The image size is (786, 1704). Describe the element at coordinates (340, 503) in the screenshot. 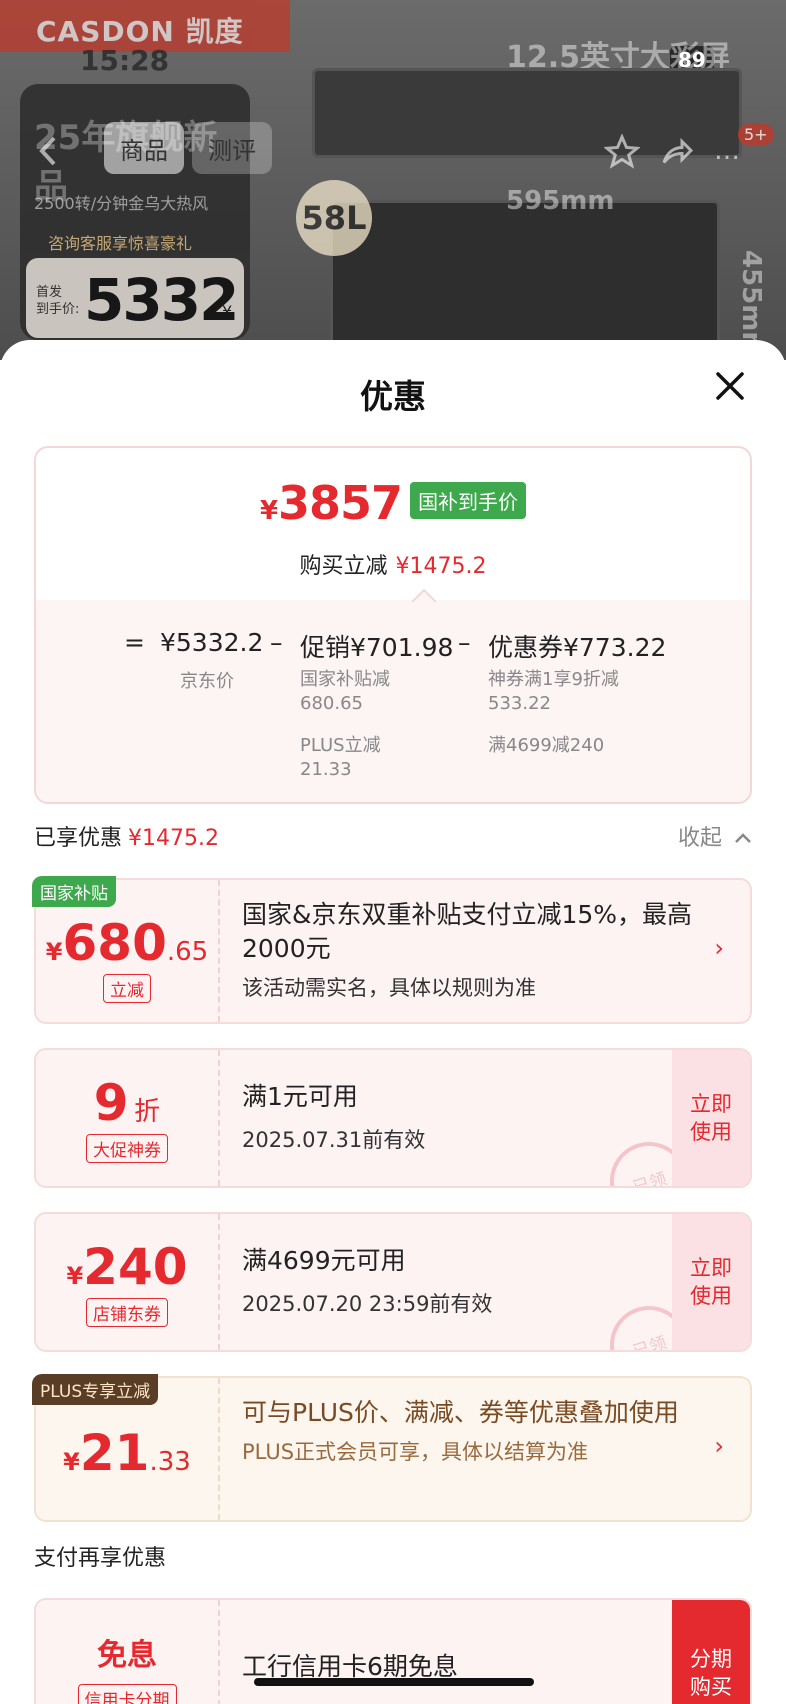

I see `final-price-value: 3857` at that location.